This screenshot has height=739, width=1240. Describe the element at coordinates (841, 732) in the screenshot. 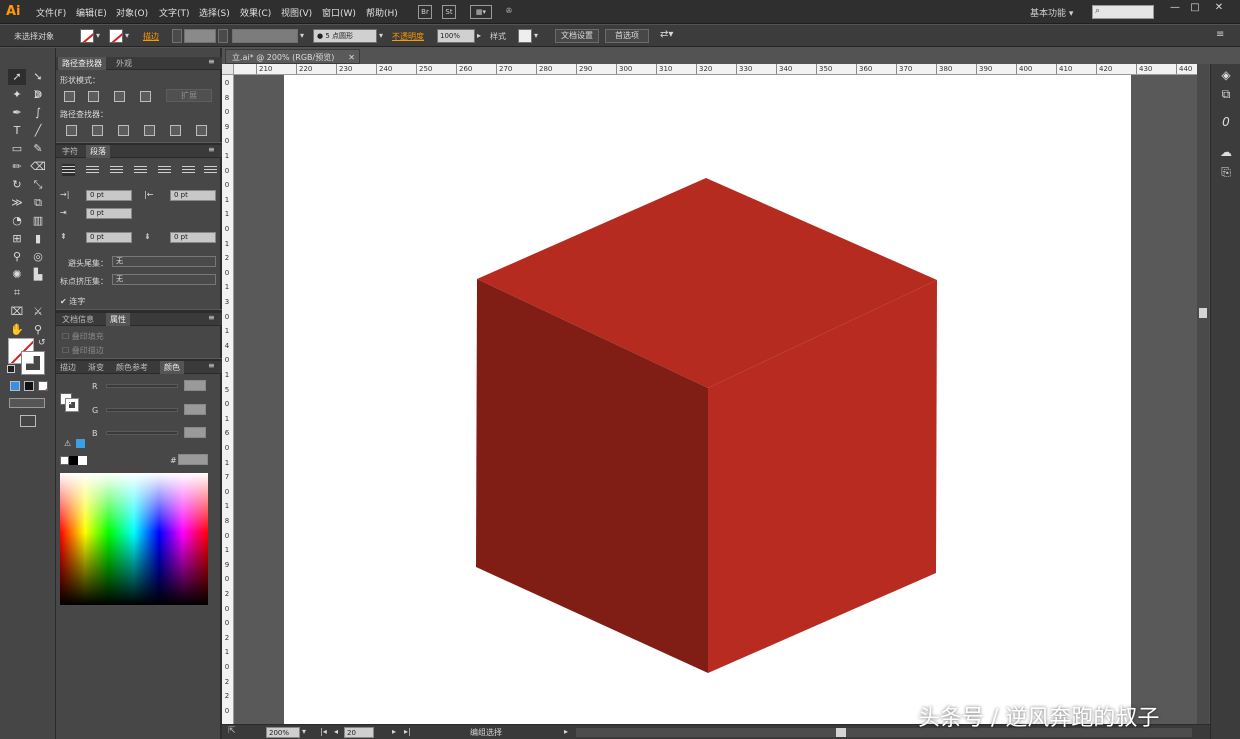

I see `horizontal-scroll-thumb` at that location.